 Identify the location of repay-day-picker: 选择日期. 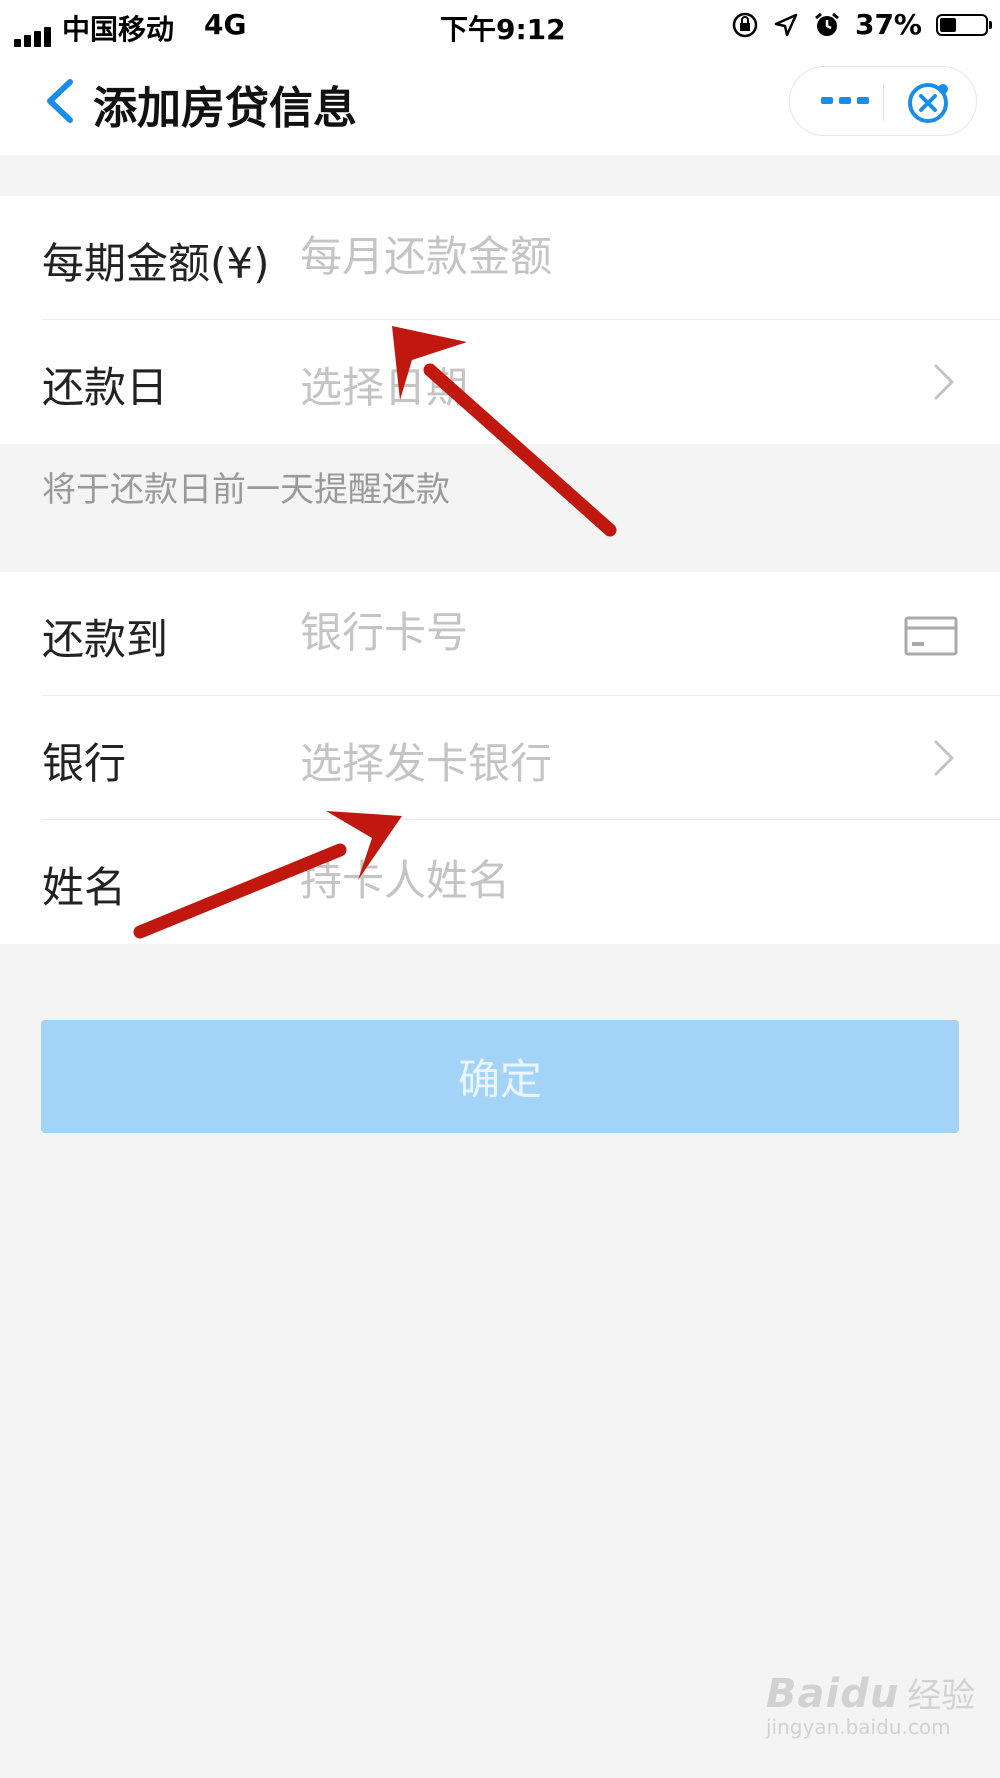
(384, 384).